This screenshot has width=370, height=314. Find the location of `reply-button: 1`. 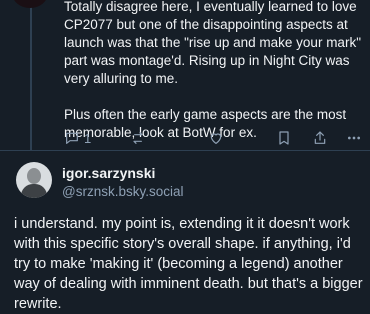

reply-button: 1 is located at coordinates (77, 138).